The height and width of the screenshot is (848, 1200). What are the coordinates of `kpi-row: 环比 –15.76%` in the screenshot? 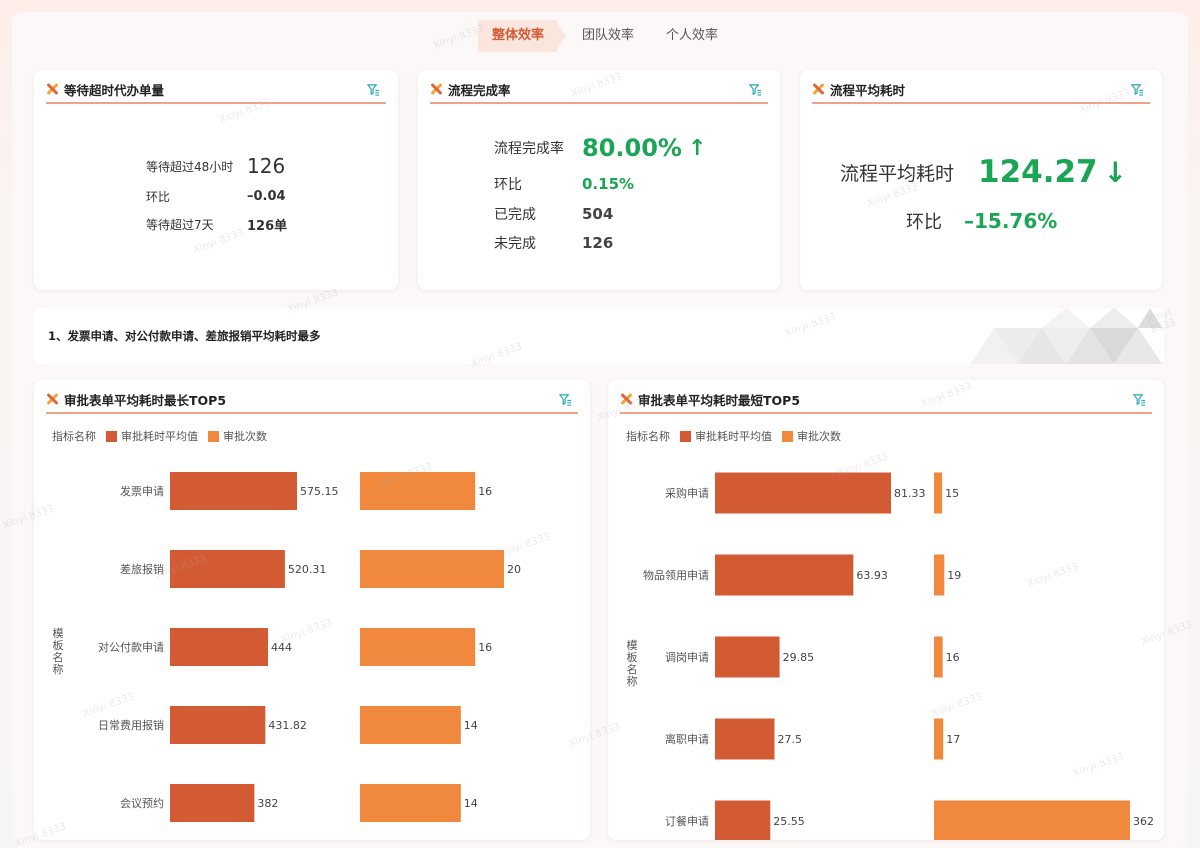 It's located at (981, 221).